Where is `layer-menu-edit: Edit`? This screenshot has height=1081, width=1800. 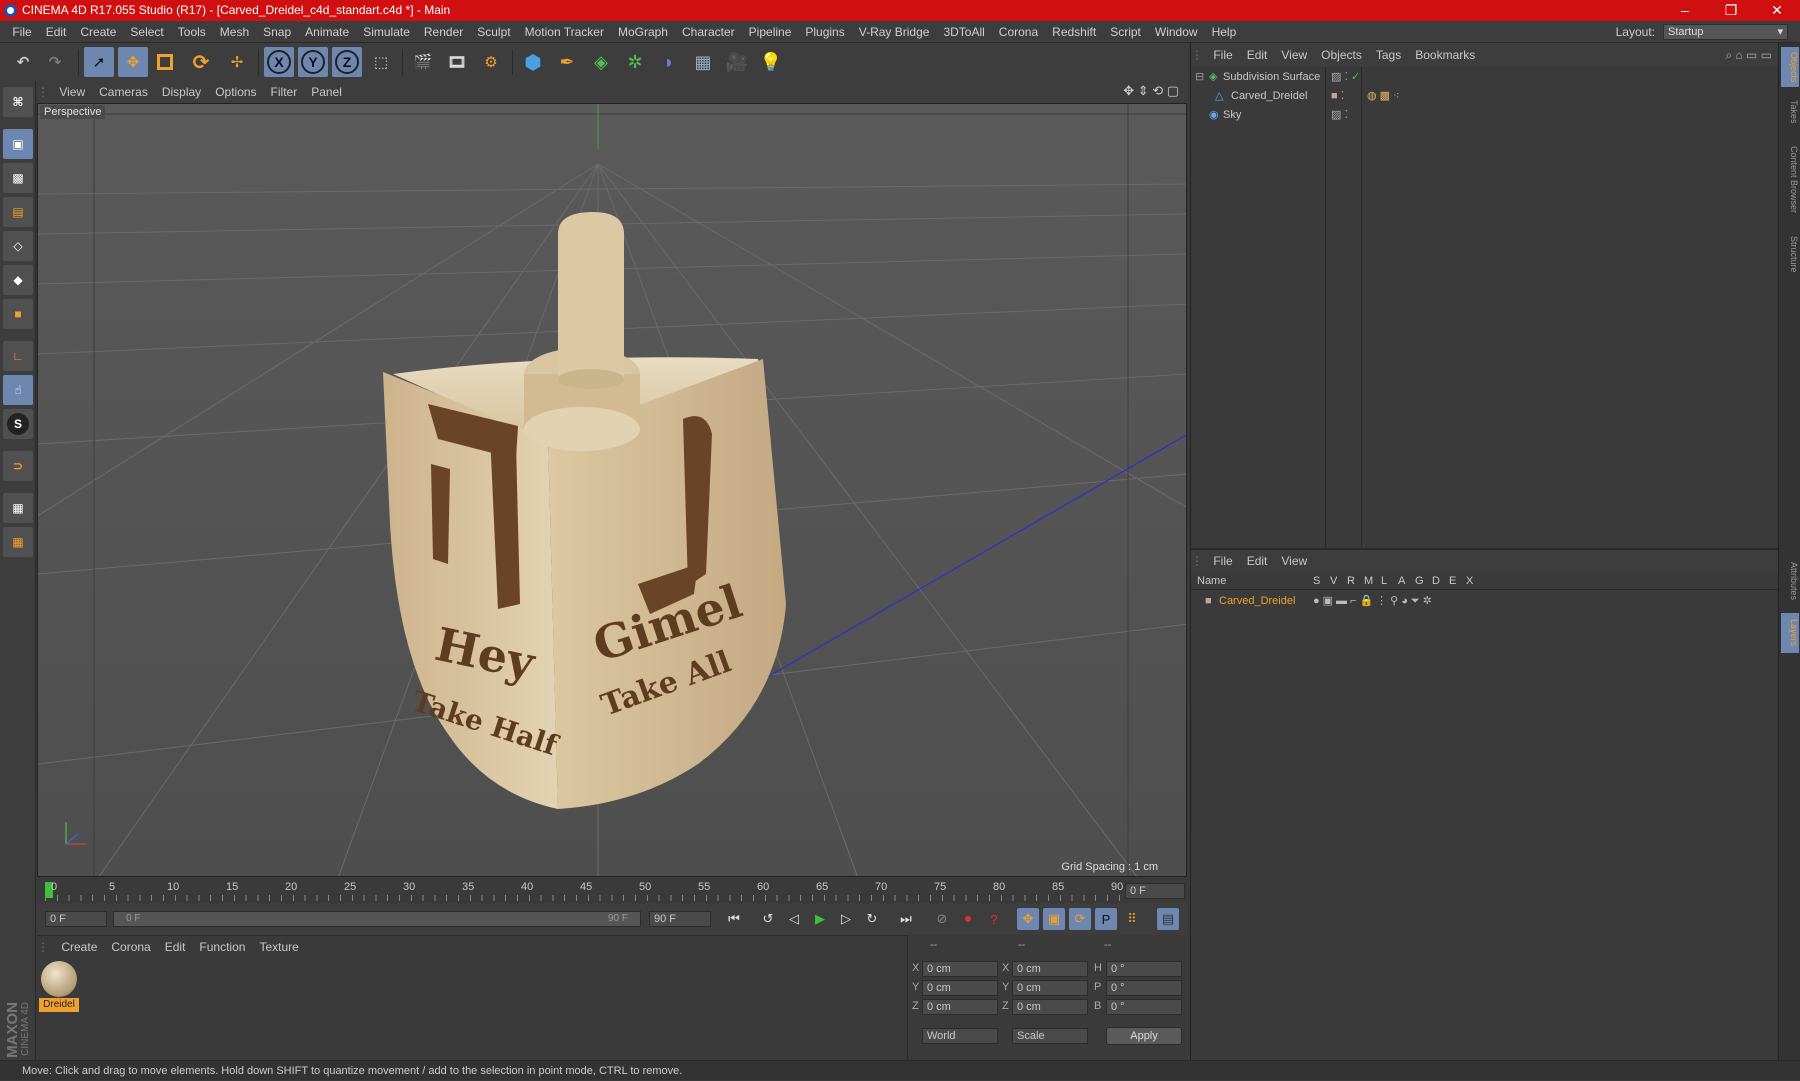
layer-menu-edit: Edit is located at coordinates (1257, 561).